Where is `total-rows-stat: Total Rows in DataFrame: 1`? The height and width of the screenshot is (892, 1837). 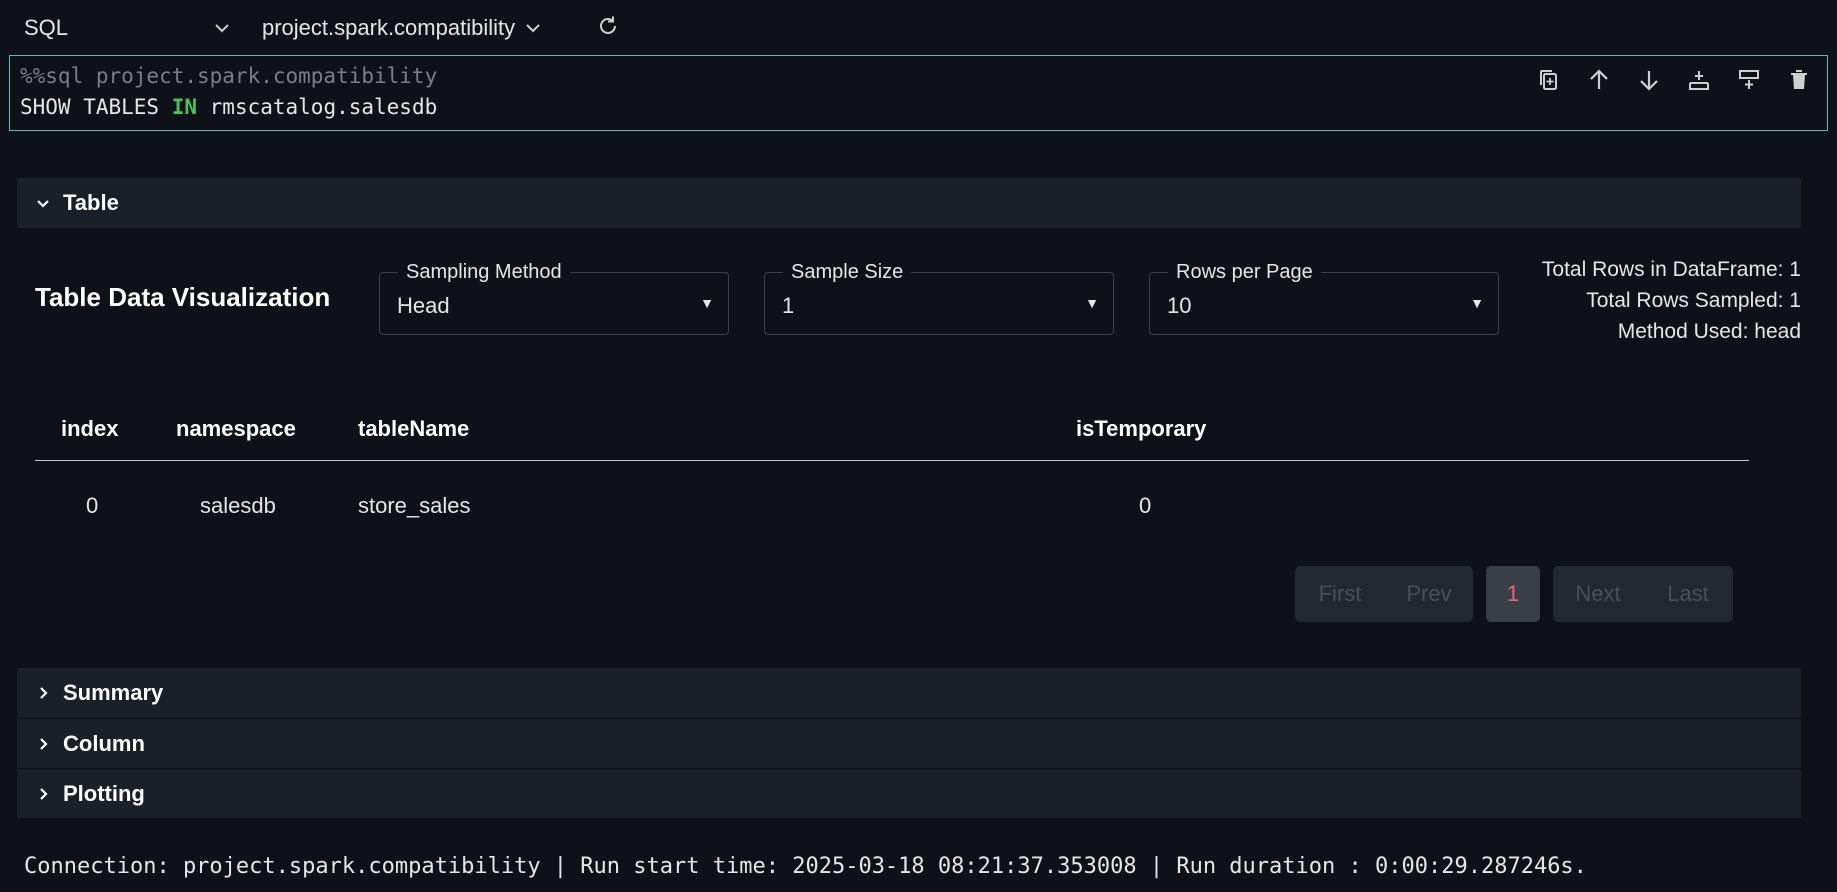 total-rows-stat: Total Rows in DataFrame: 1 is located at coordinates (1671, 269).